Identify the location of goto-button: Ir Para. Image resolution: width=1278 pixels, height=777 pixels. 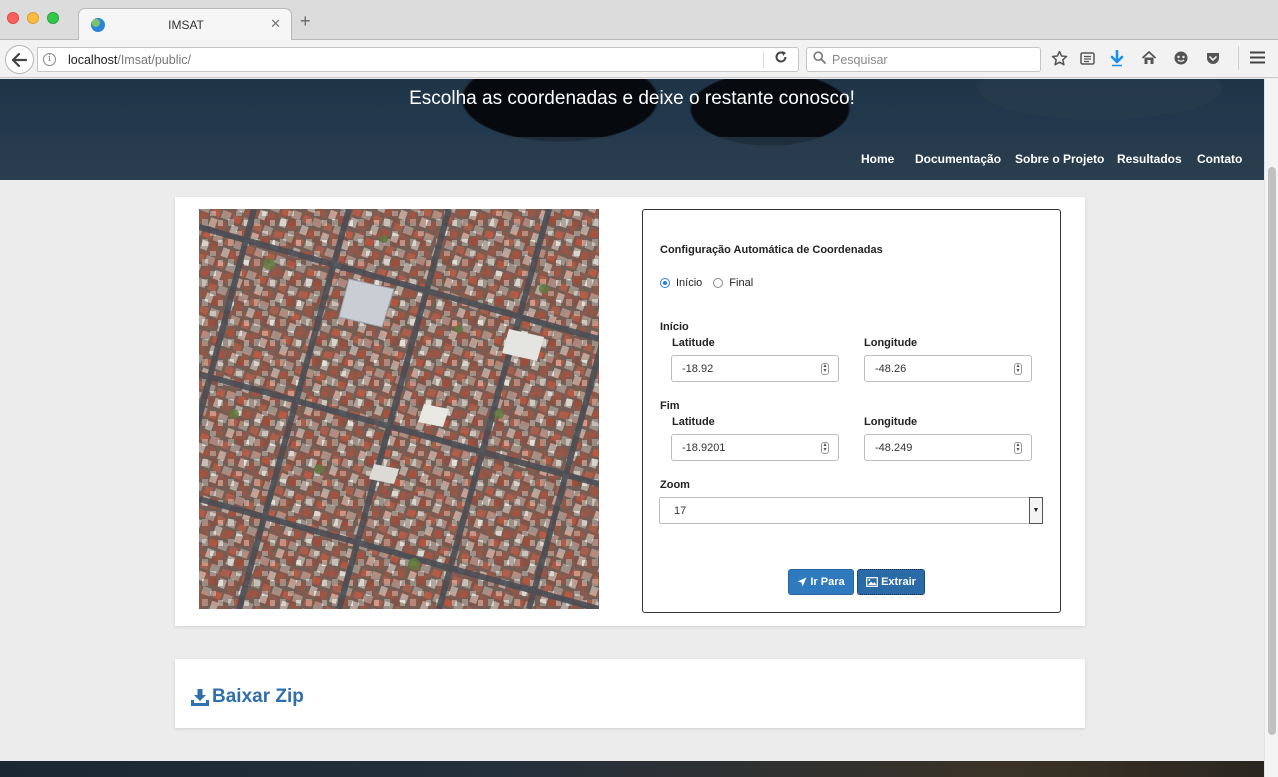
(821, 582).